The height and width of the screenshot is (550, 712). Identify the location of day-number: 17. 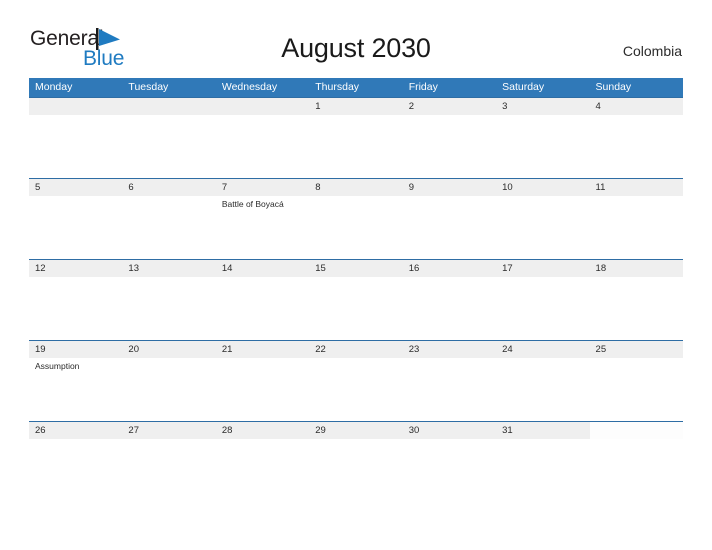
(507, 268).